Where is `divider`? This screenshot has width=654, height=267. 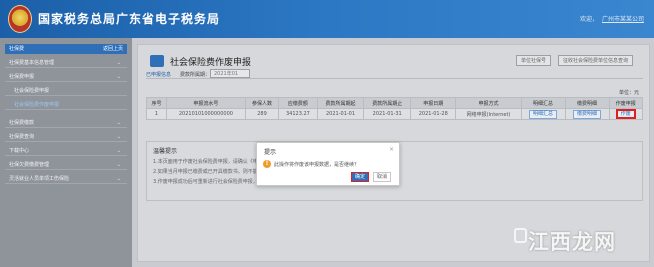 divider is located at coordinates (394, 78).